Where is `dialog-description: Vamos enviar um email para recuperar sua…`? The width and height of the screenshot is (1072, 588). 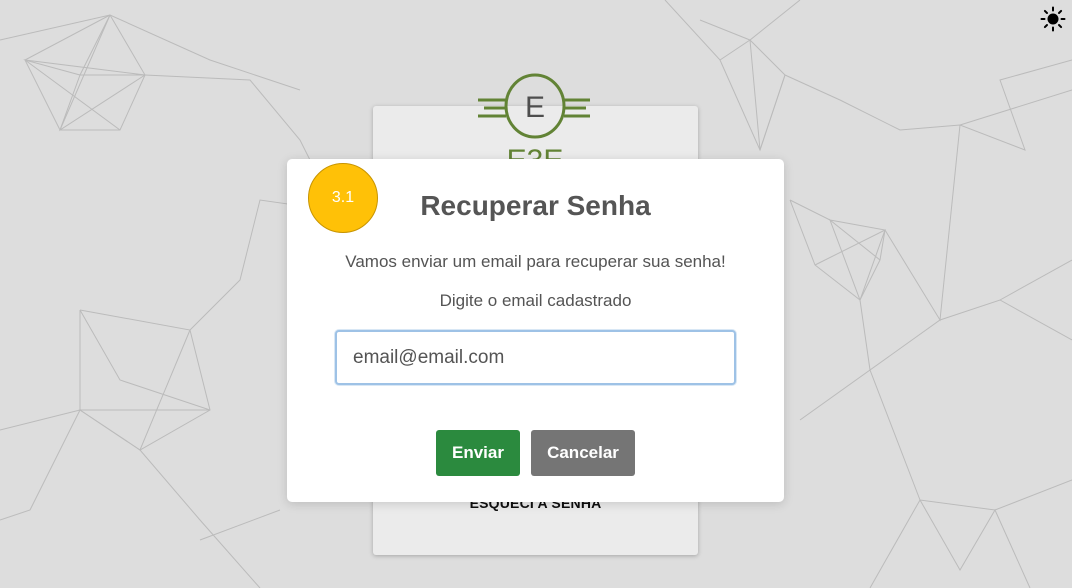
dialog-description: Vamos enviar um email para recuperar sua… is located at coordinates (535, 261).